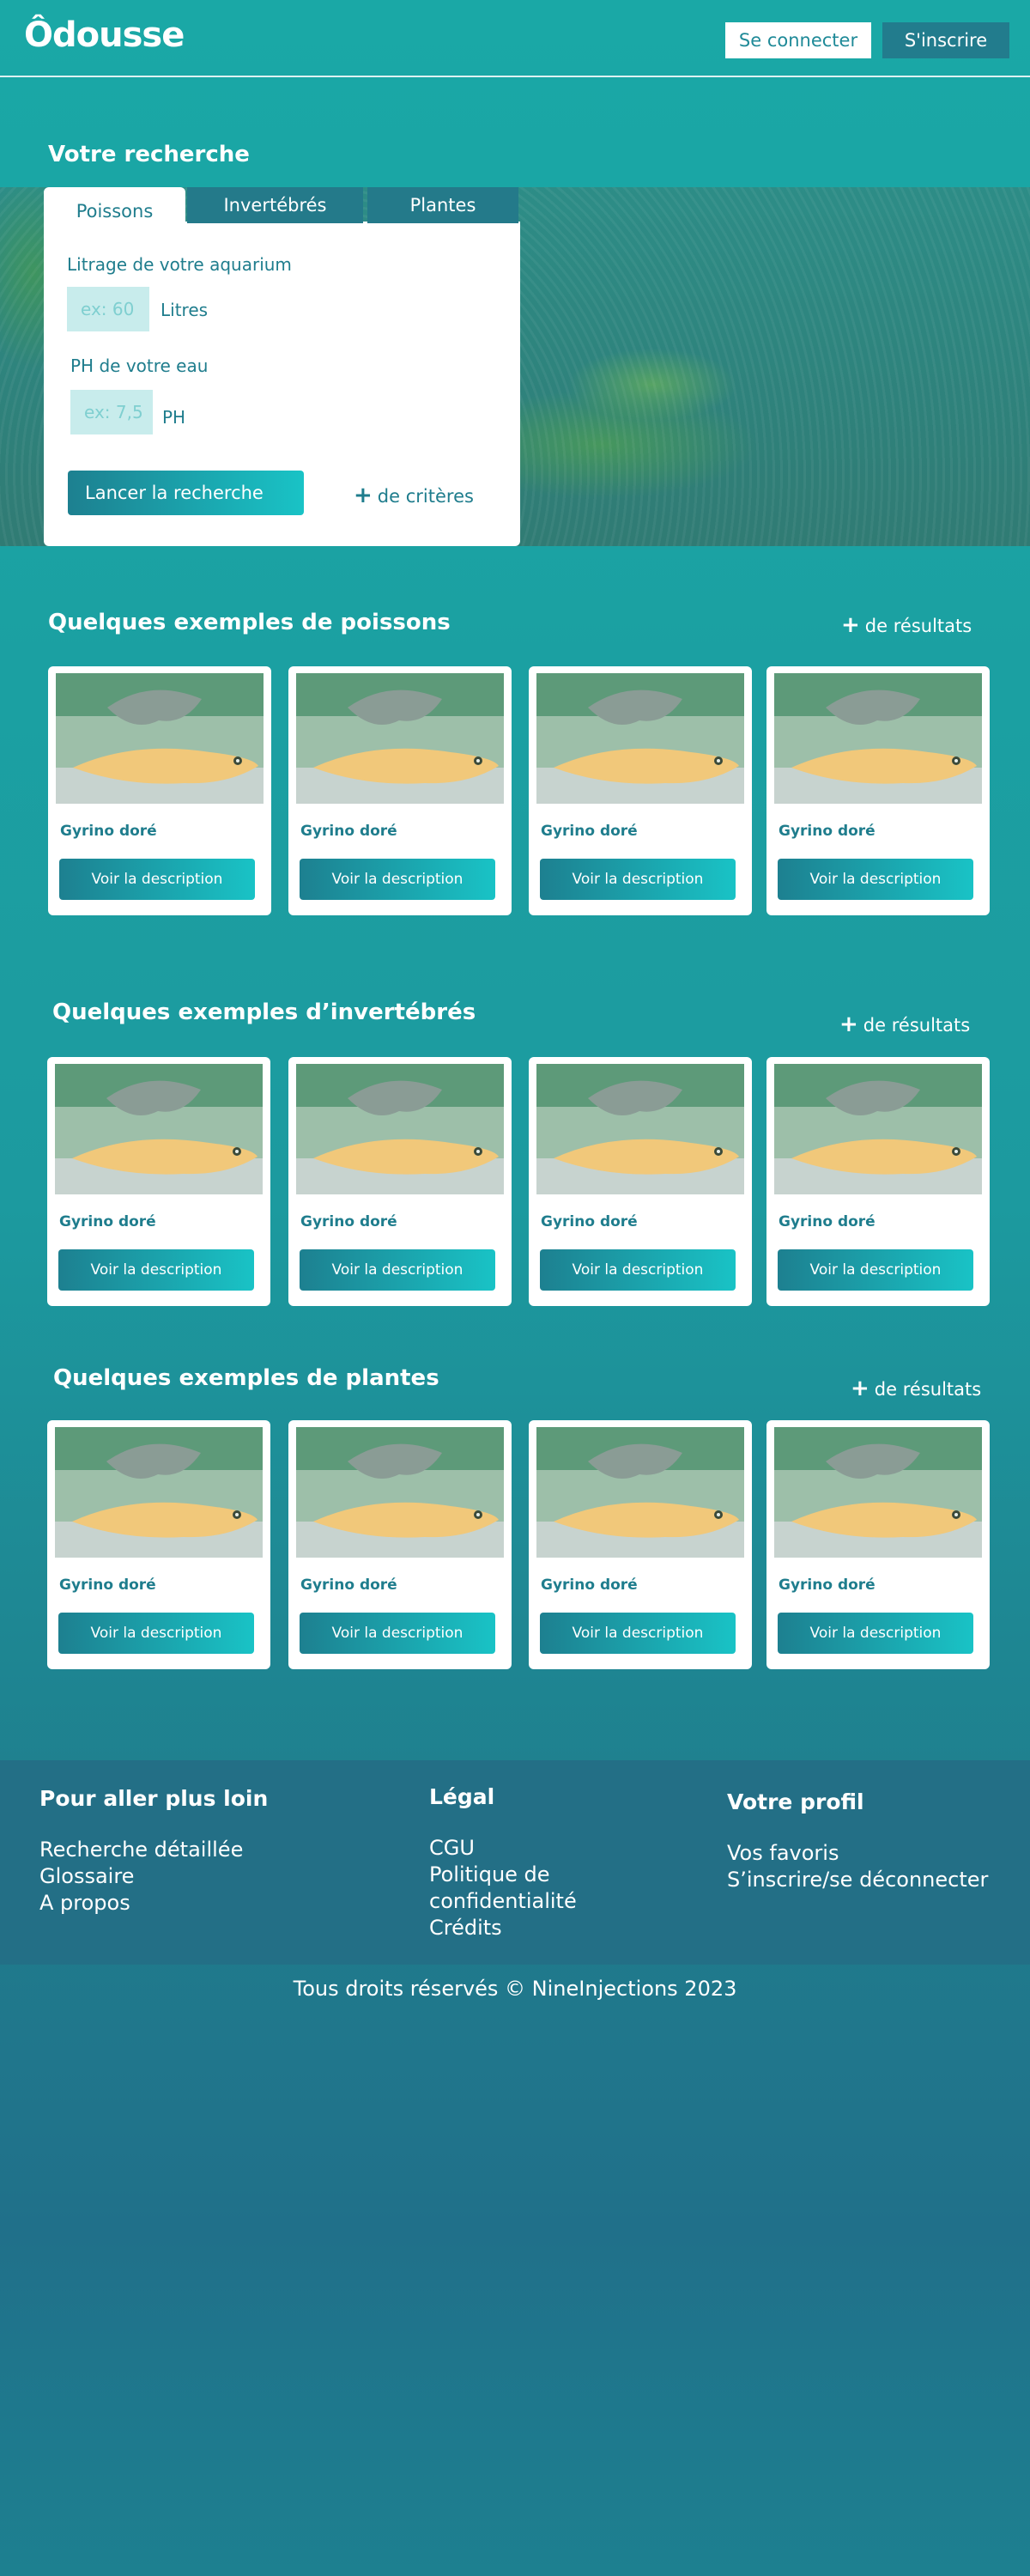 Image resolution: width=1030 pixels, height=2576 pixels. Describe the element at coordinates (186, 493) in the screenshot. I see `search-submit-button: Lancer la recherche` at that location.